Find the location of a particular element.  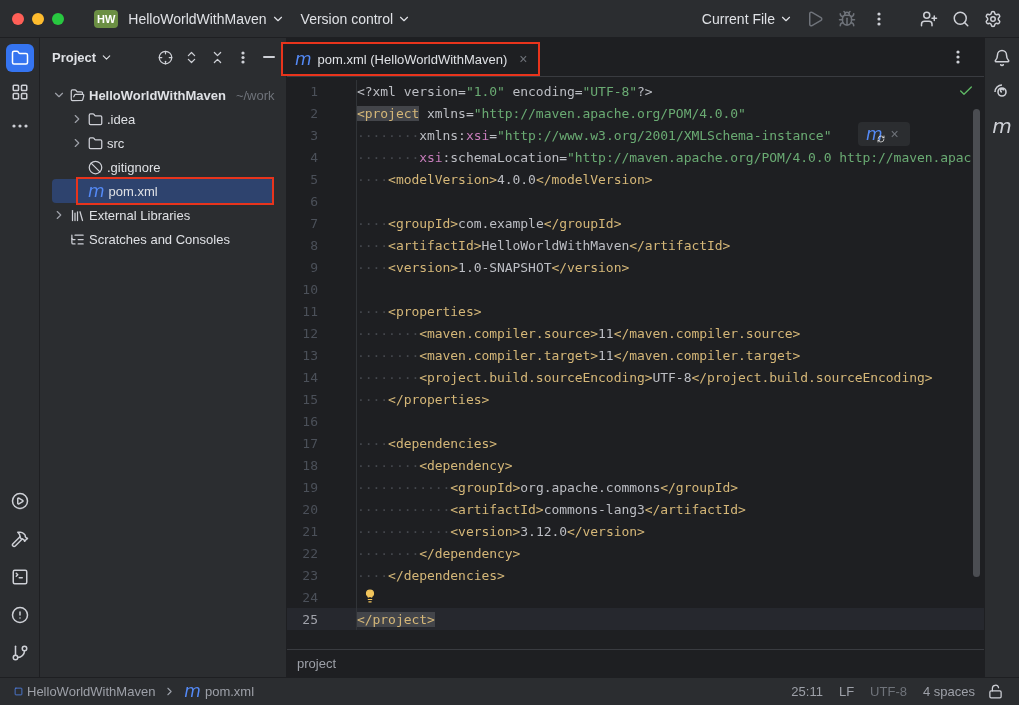

code-line: ····<artifactId>HelloWorldWithMaven</artifactId> is located at coordinates (544, 245).